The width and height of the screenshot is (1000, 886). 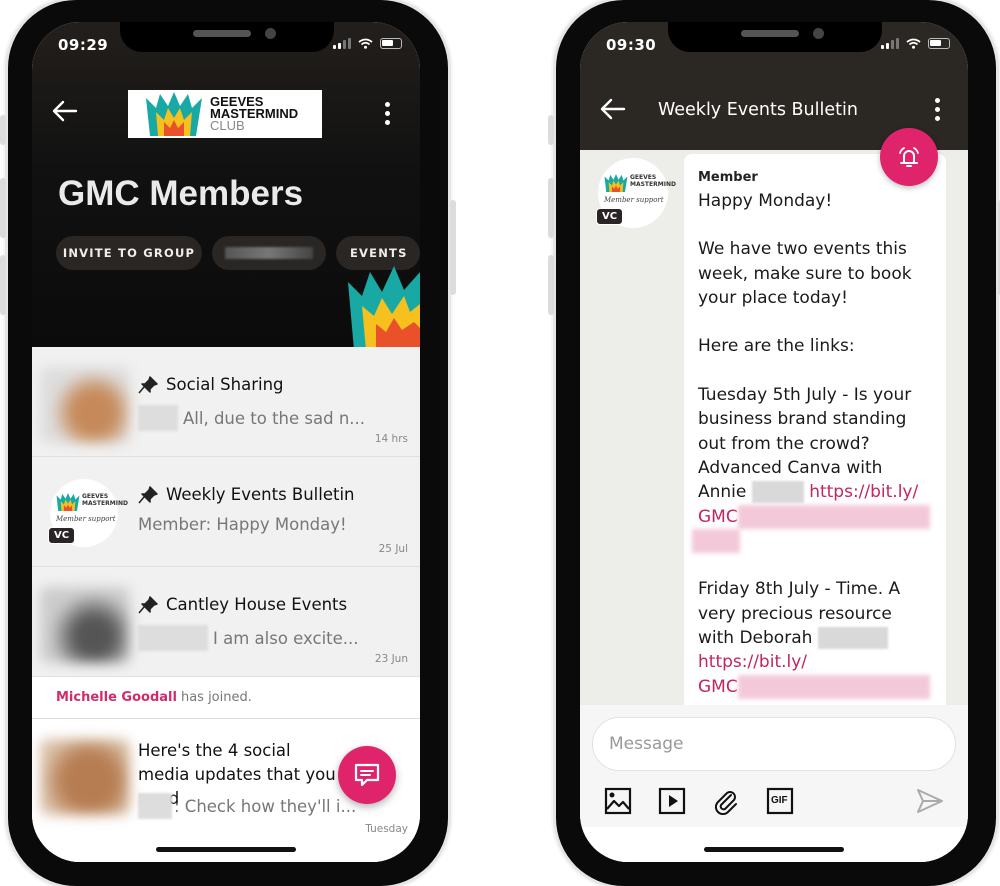 I want to click on club-logo: GEEVES MASTERMIND CLUB, so click(x=225, y=114).